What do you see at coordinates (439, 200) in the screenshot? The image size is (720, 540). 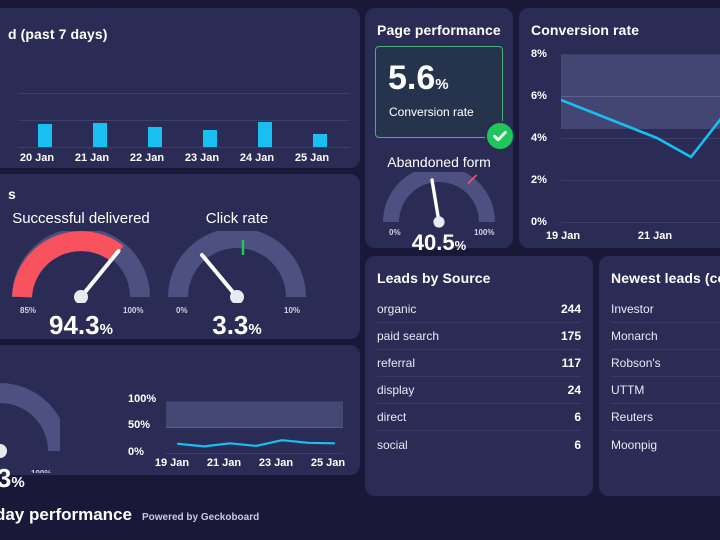 I see `gauge-abandoned-form-dial` at bounding box center [439, 200].